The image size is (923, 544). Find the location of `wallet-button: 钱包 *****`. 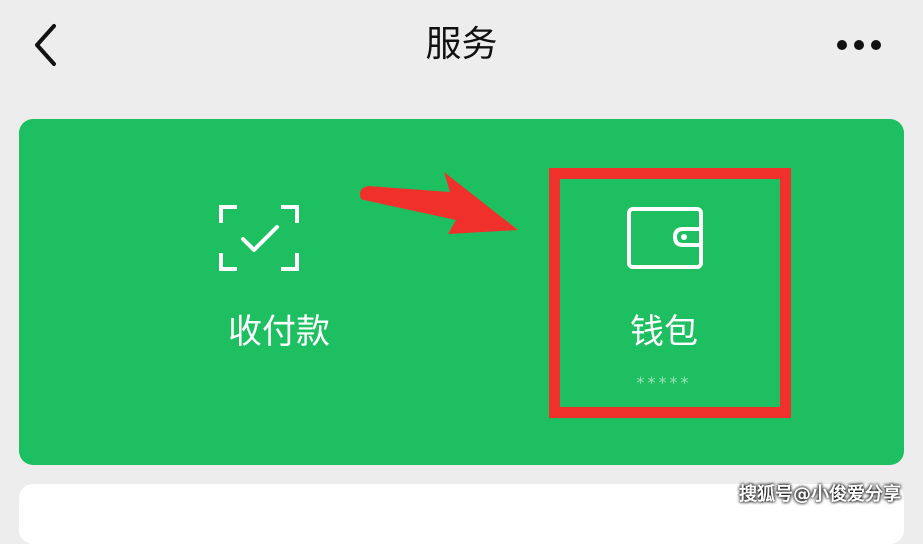

wallet-button: 钱包 ***** is located at coordinates (664, 299).